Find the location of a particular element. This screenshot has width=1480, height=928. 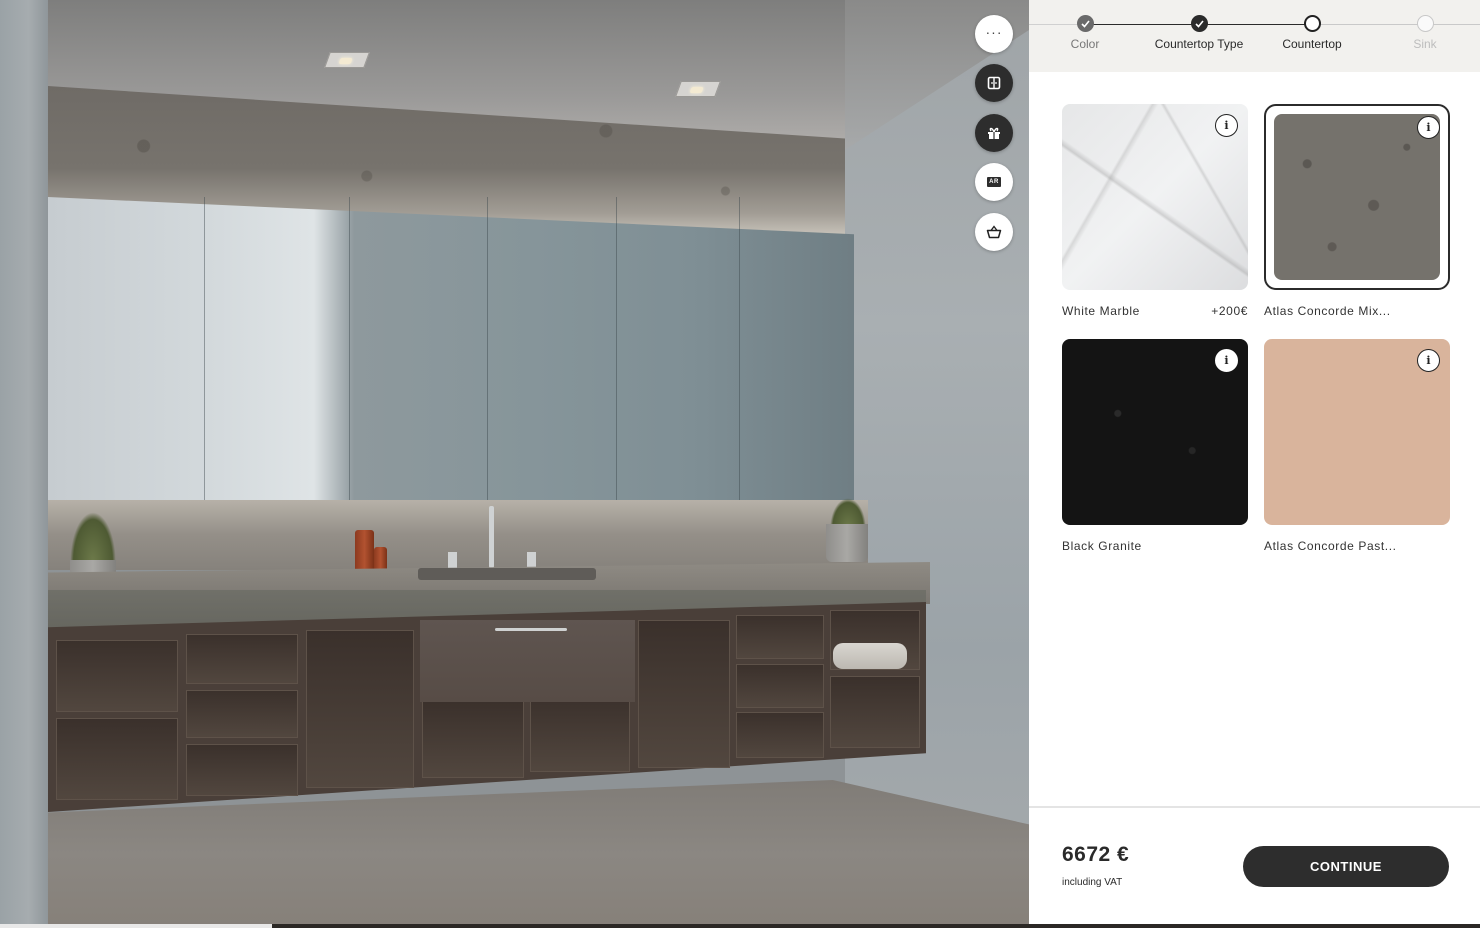

step-countertop: Countertop is located at coordinates (1312, 33).